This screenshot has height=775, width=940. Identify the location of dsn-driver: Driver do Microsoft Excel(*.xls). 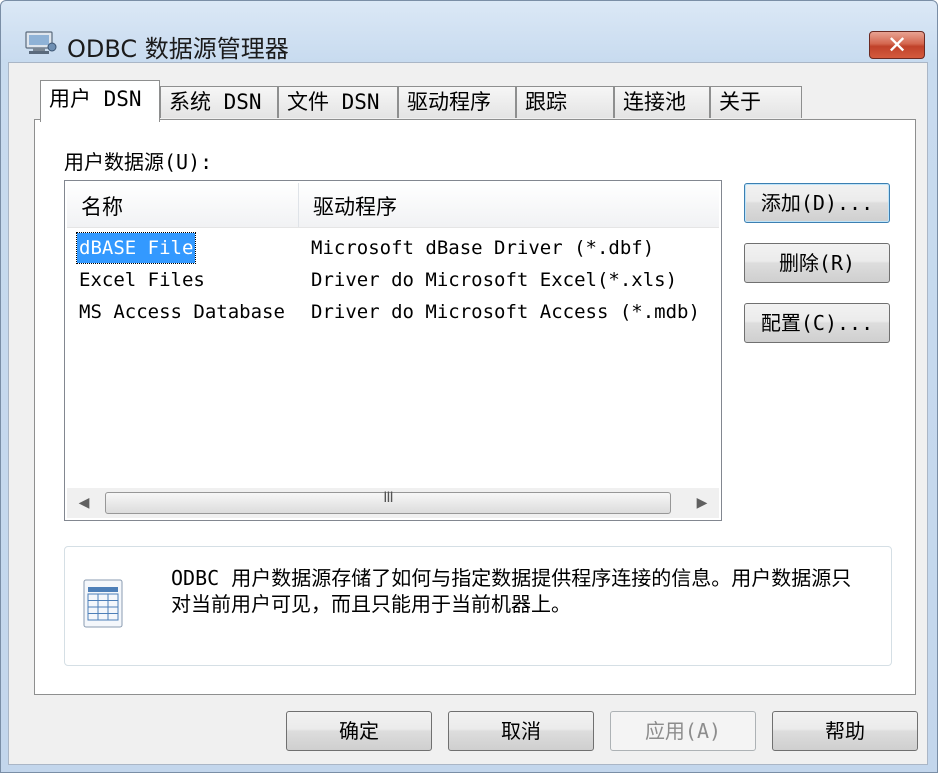
(494, 280).